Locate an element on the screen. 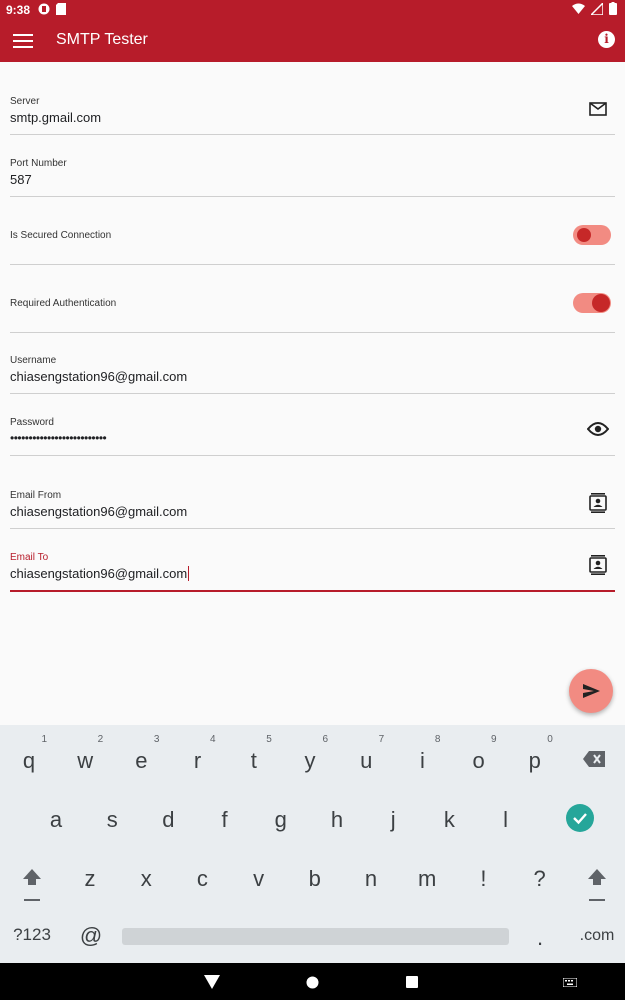 The width and height of the screenshot is (625, 1000). info-icon: i is located at coordinates (606, 39).